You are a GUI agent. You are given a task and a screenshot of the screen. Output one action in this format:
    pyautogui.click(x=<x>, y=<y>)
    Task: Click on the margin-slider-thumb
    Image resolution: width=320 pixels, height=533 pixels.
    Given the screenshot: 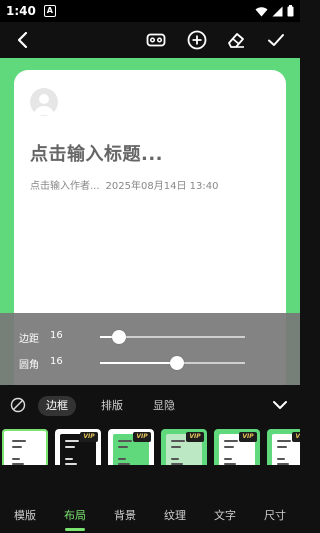 What is the action you would take?
    pyautogui.click(x=118, y=337)
    